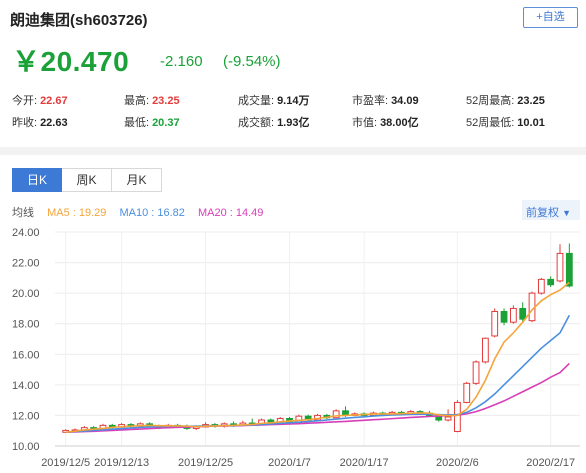 The height and width of the screenshot is (473, 586). I want to click on x-tick-label: 2020/2/6, so click(457, 463).